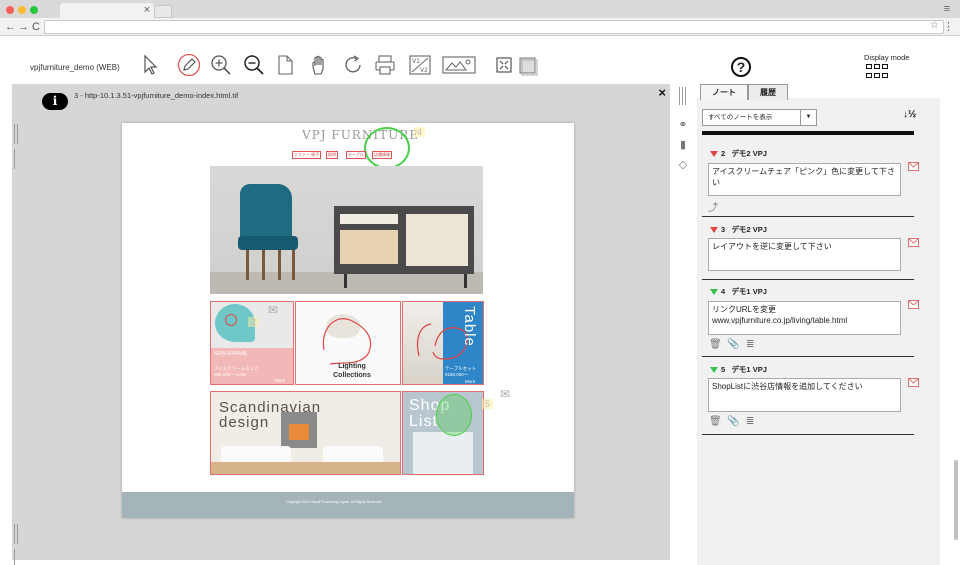  What do you see at coordinates (738, 369) in the screenshot?
I see `note-header: 5 デモ1 VPJ` at bounding box center [738, 369].